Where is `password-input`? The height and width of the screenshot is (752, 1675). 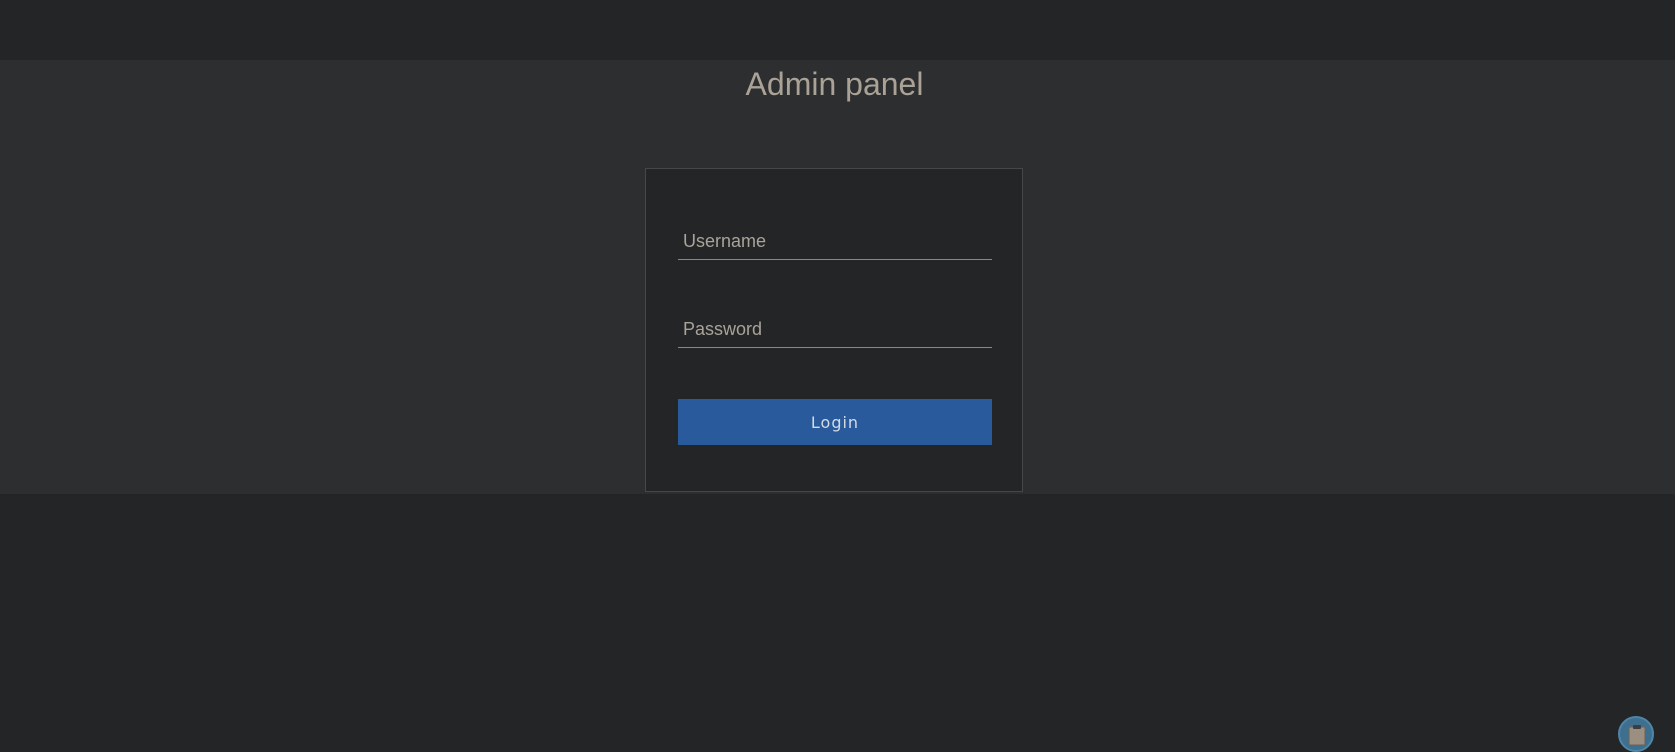
password-input is located at coordinates (835, 330).